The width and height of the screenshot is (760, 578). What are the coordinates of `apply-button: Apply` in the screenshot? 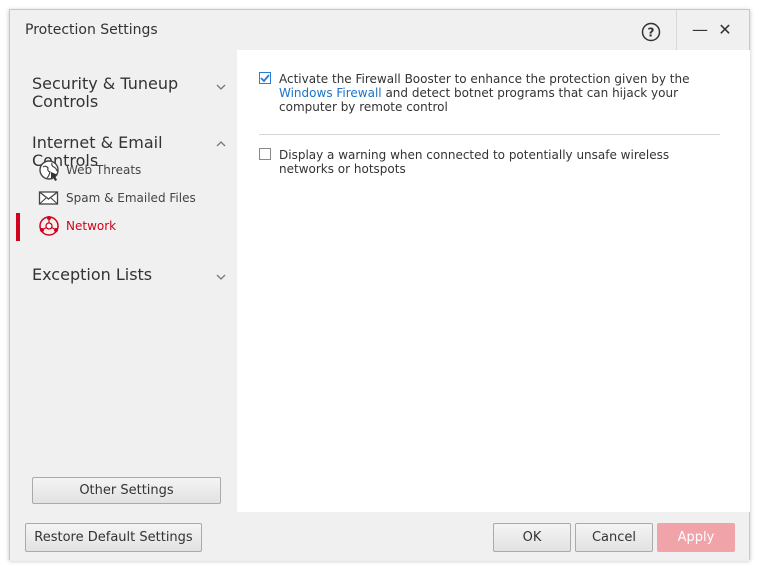 It's located at (696, 537).